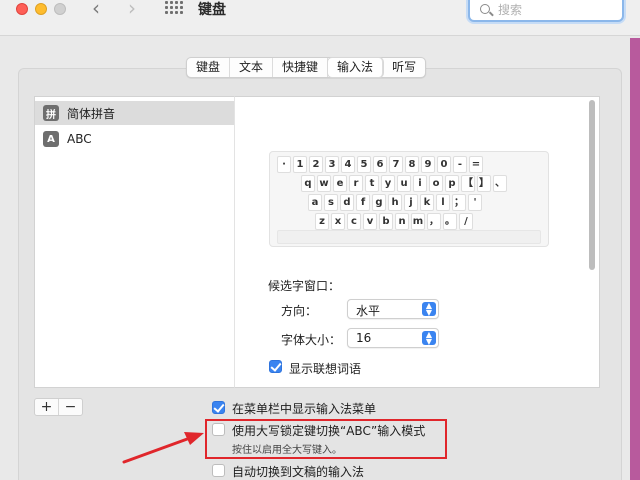 The image size is (640, 480). What do you see at coordinates (252, 67) in the screenshot?
I see `tab-text: 文本` at bounding box center [252, 67].